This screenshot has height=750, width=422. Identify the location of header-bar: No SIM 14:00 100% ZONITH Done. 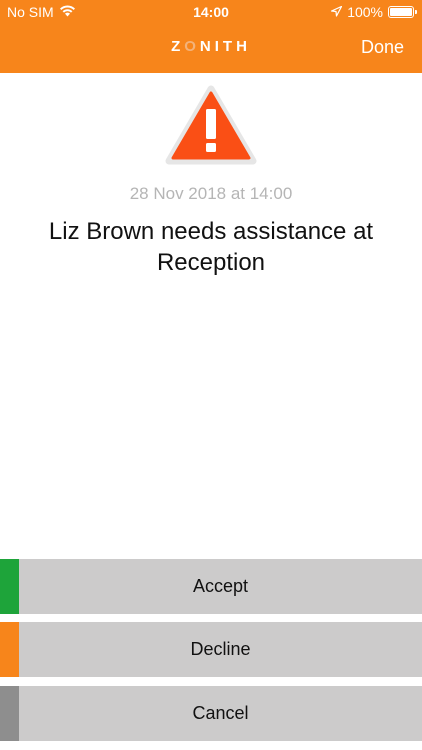
(211, 36).